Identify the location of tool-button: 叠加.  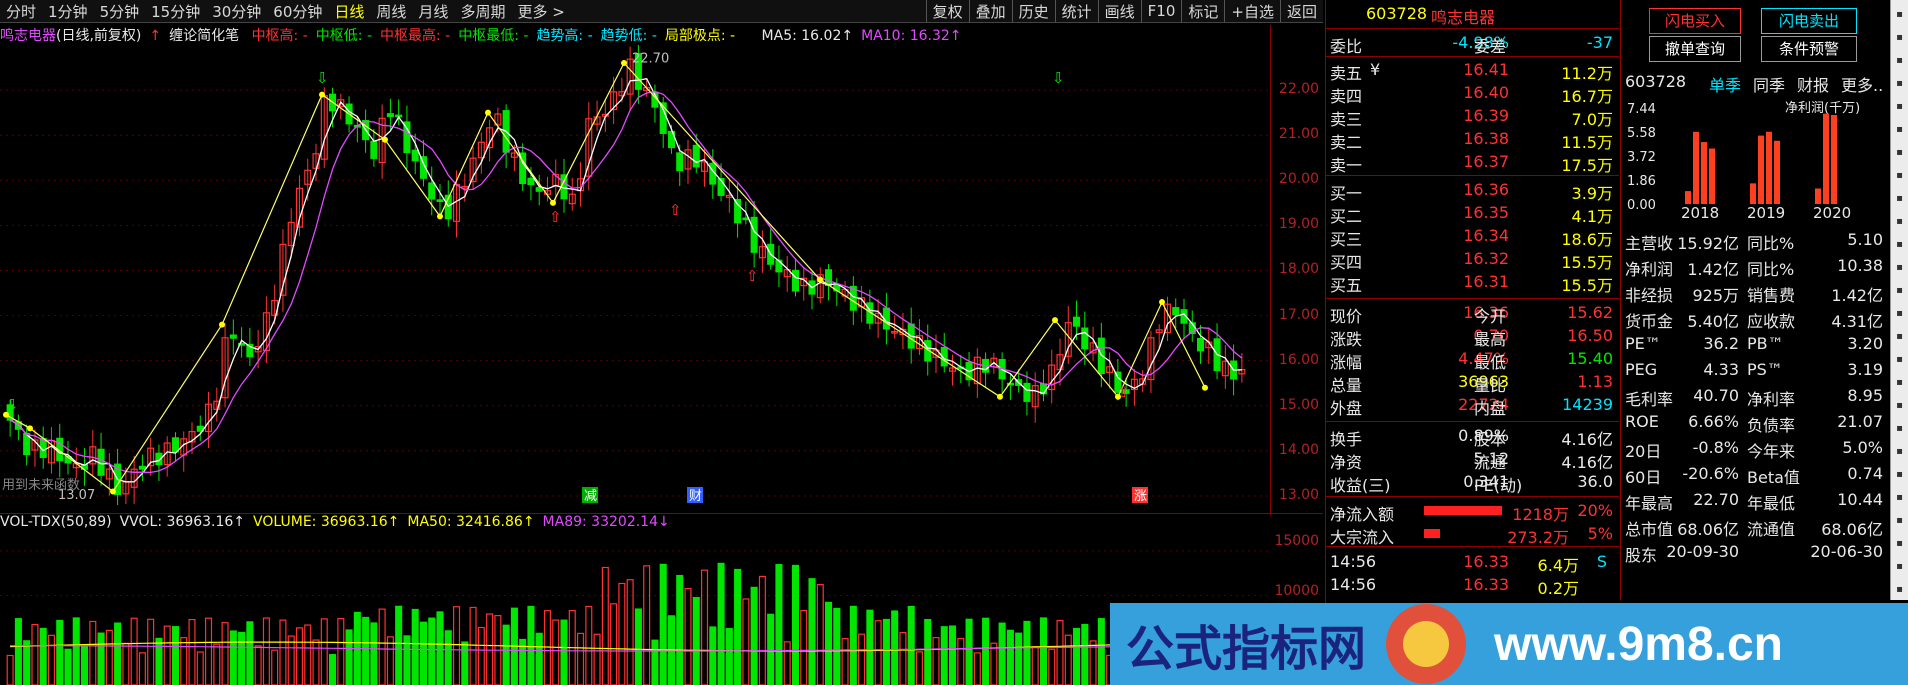
(990, 11).